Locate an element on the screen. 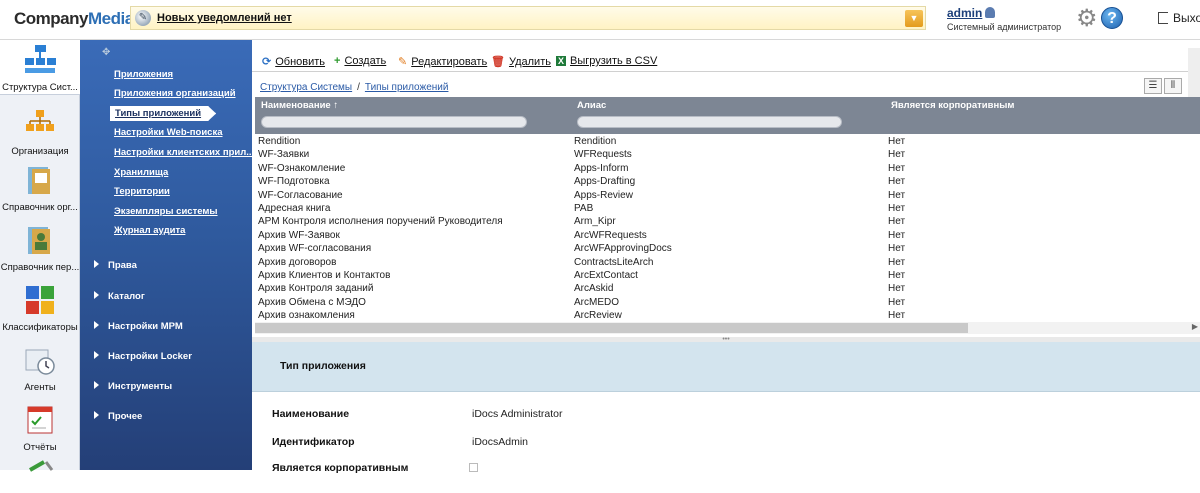 This screenshot has width=1200, height=493. user-info: admin Системный администратор is located at coordinates (1004, 19).